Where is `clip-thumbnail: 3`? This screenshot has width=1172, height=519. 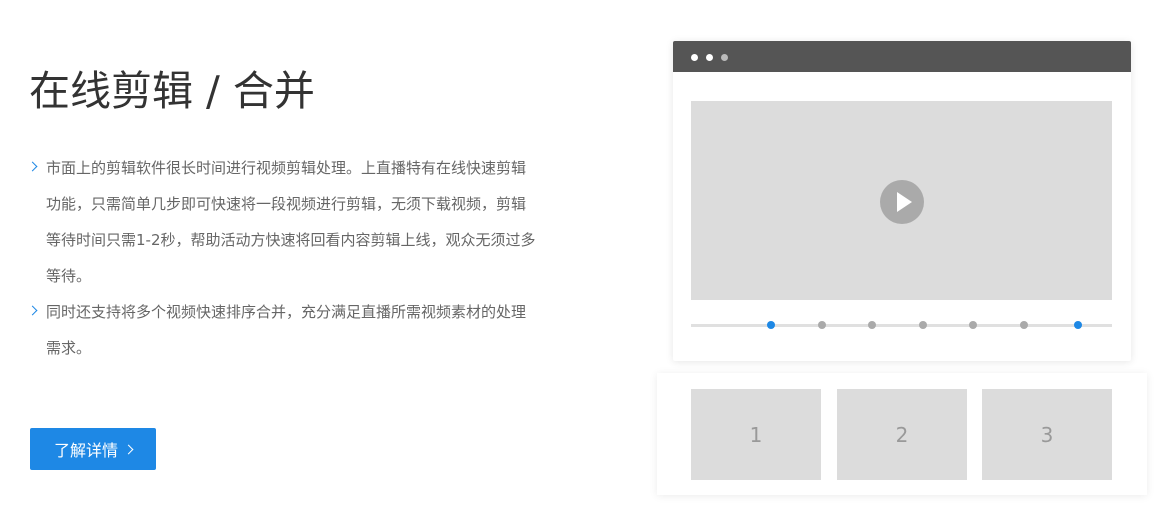
clip-thumbnail: 3 is located at coordinates (1047, 434).